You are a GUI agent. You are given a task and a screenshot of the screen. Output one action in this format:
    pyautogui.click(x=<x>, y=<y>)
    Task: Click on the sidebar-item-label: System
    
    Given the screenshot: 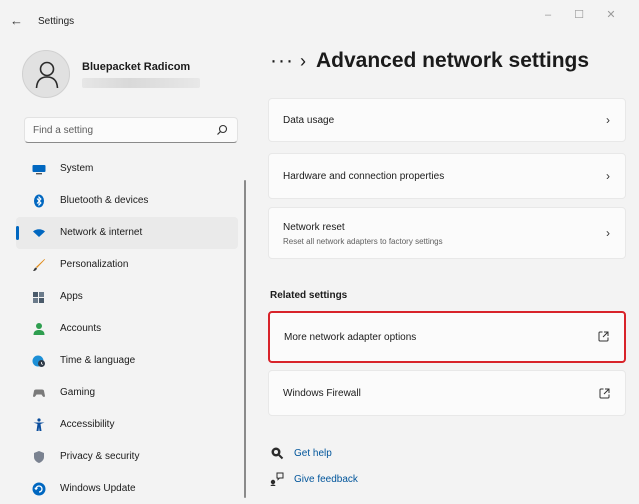 What is the action you would take?
    pyautogui.click(x=77, y=168)
    